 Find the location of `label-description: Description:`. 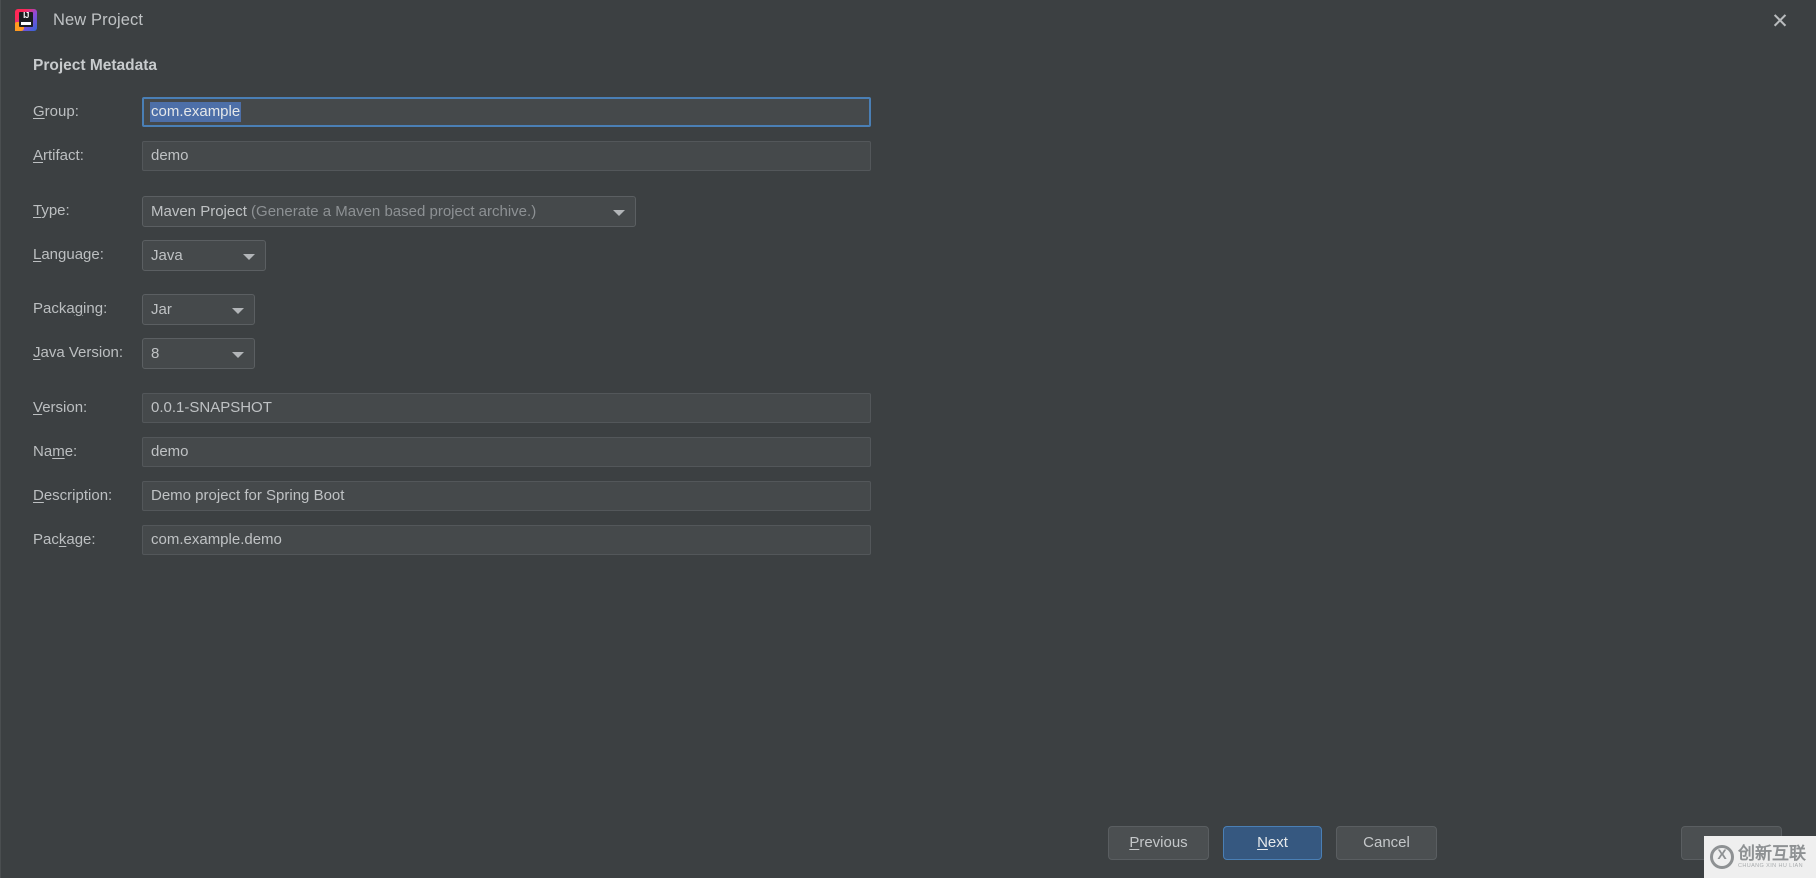

label-description: Description: is located at coordinates (73, 495).